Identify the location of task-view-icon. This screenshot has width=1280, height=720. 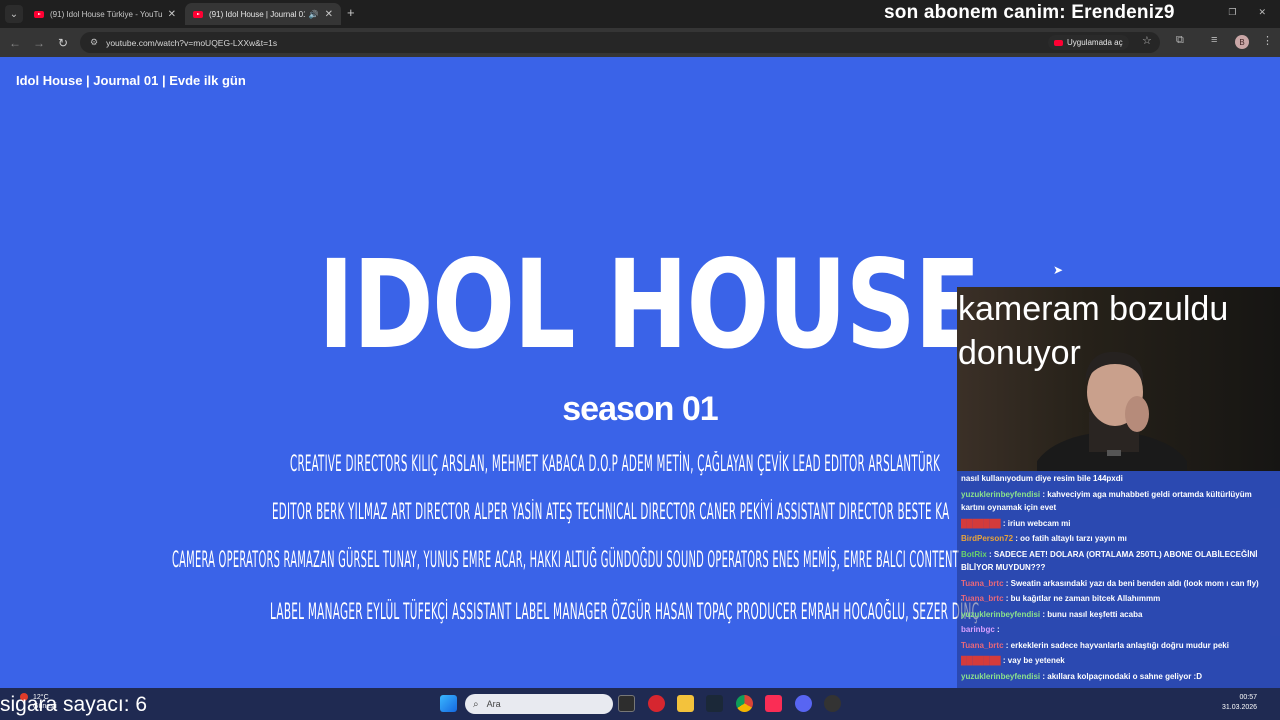
(626, 703).